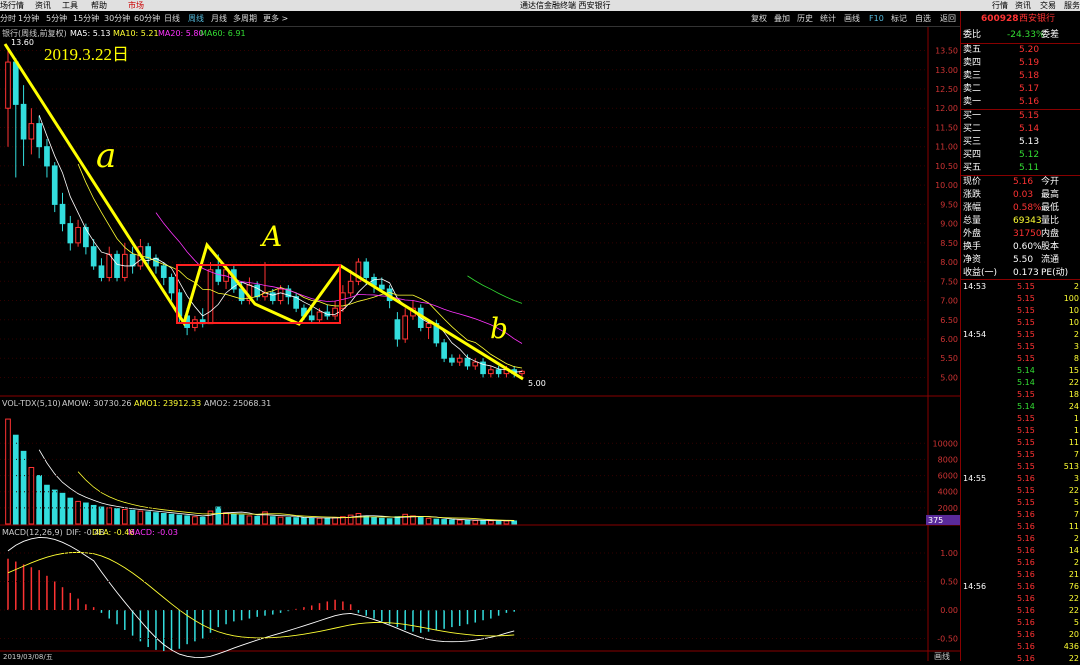 Image resolution: width=1080 pixels, height=665 pixels. Describe the element at coordinates (70, 5) in the screenshot. I see `menu-item-tools: 工具` at that location.